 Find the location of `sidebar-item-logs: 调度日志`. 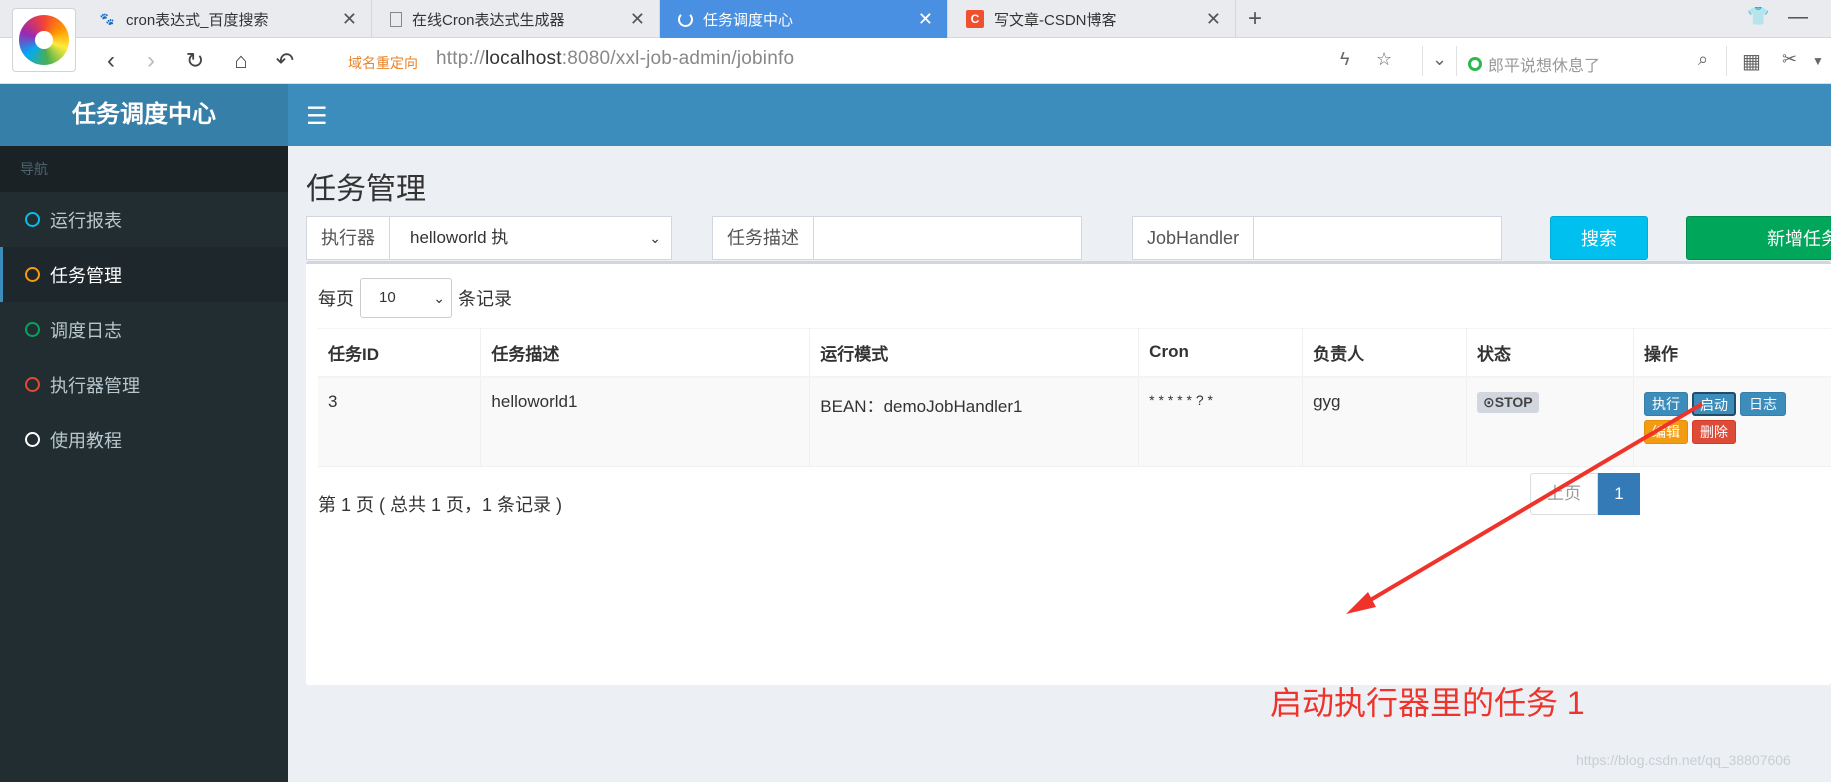

sidebar-item-logs: 调度日志 is located at coordinates (144, 329).